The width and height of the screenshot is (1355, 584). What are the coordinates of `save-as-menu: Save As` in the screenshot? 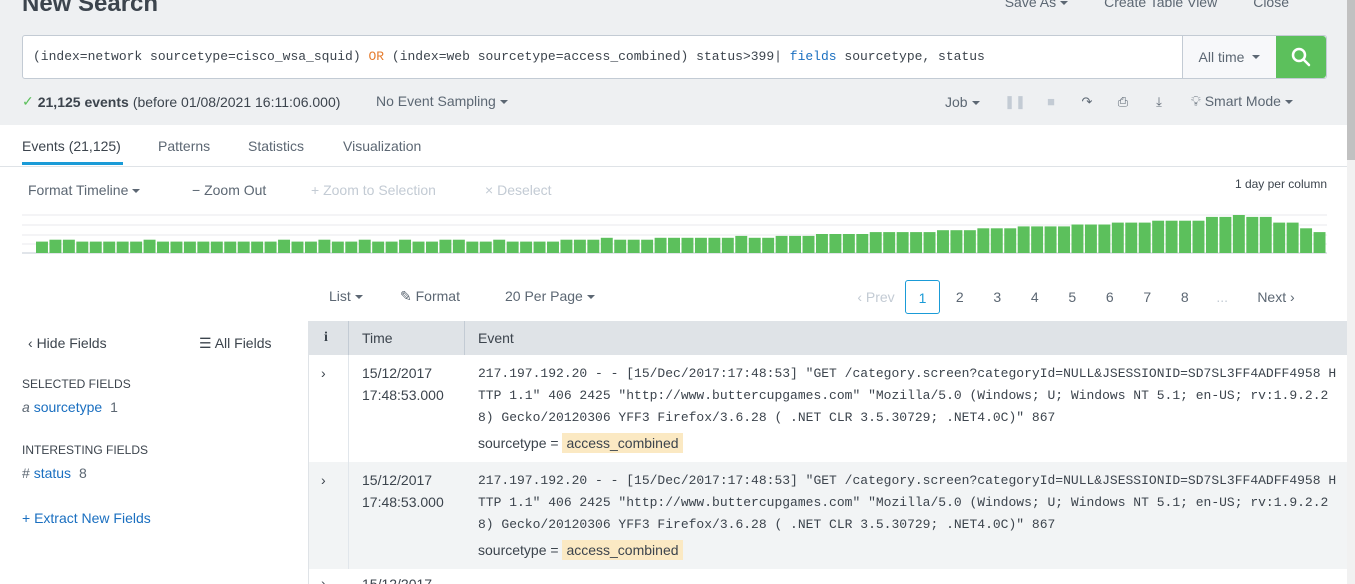 It's located at (1037, 5).